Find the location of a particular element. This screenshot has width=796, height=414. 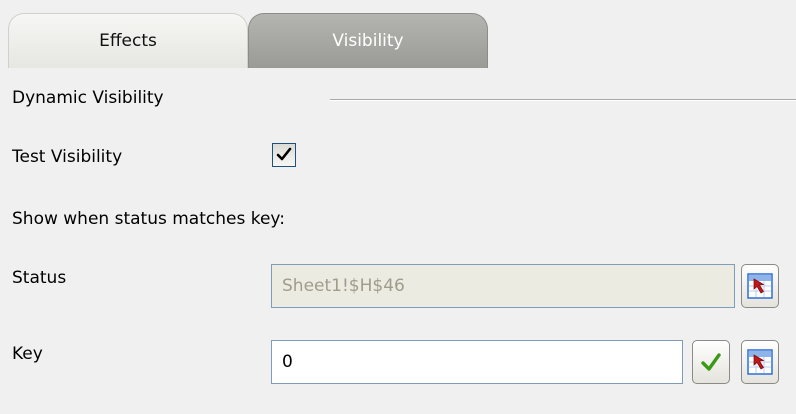

green-check-icon is located at coordinates (711, 362).